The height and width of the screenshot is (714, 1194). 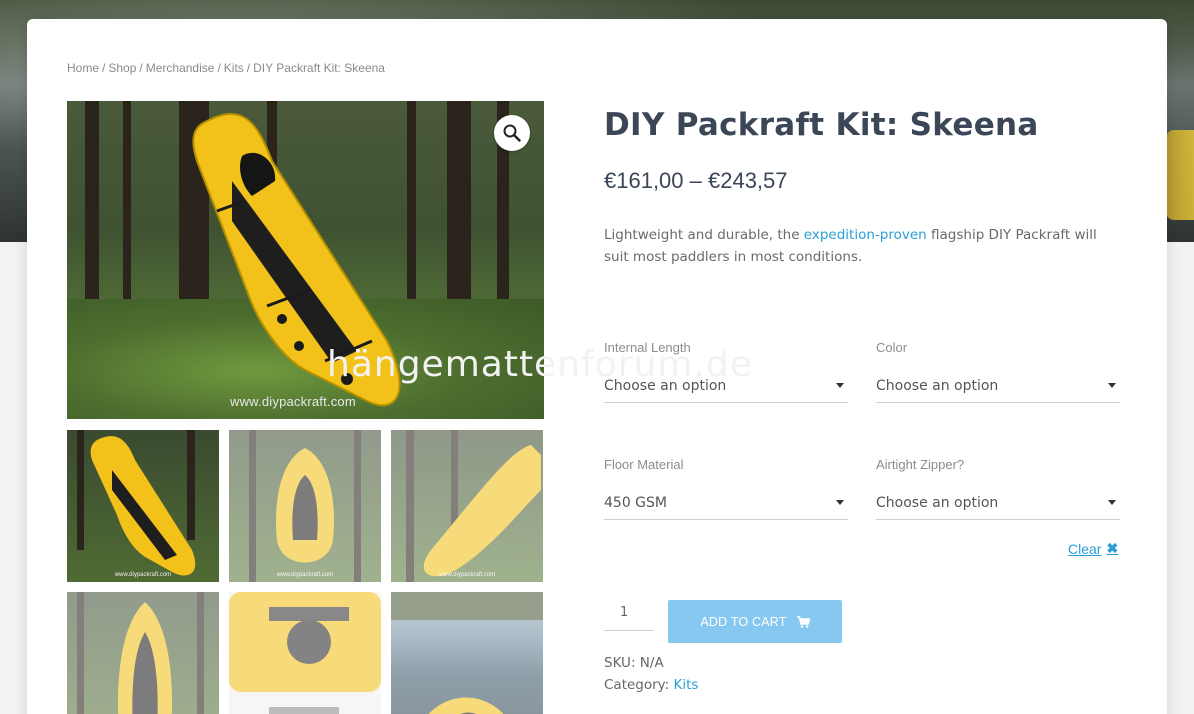 What do you see at coordinates (865, 235) in the screenshot?
I see `expedition-proven-link: expedition-proven` at bounding box center [865, 235].